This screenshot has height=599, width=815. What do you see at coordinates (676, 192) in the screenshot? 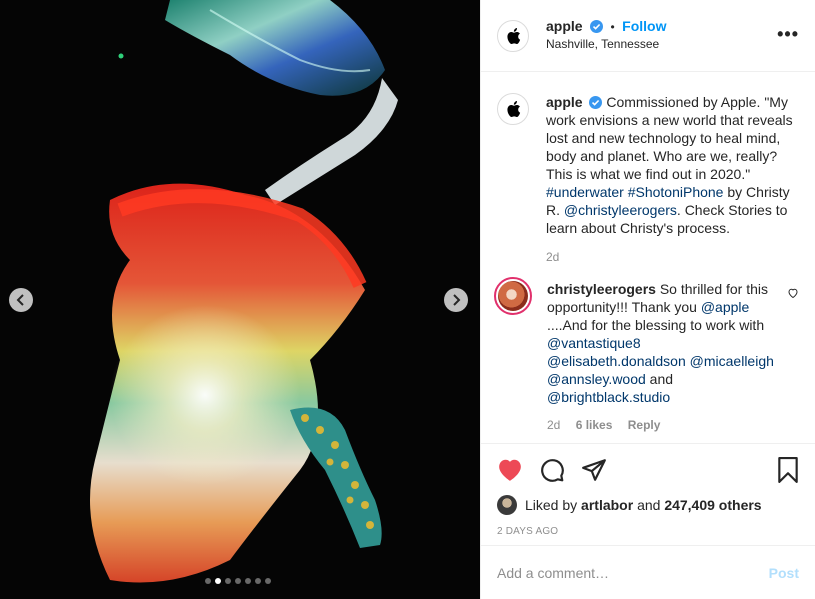
I see `hashtag-link: #ShotoniPhone` at bounding box center [676, 192].